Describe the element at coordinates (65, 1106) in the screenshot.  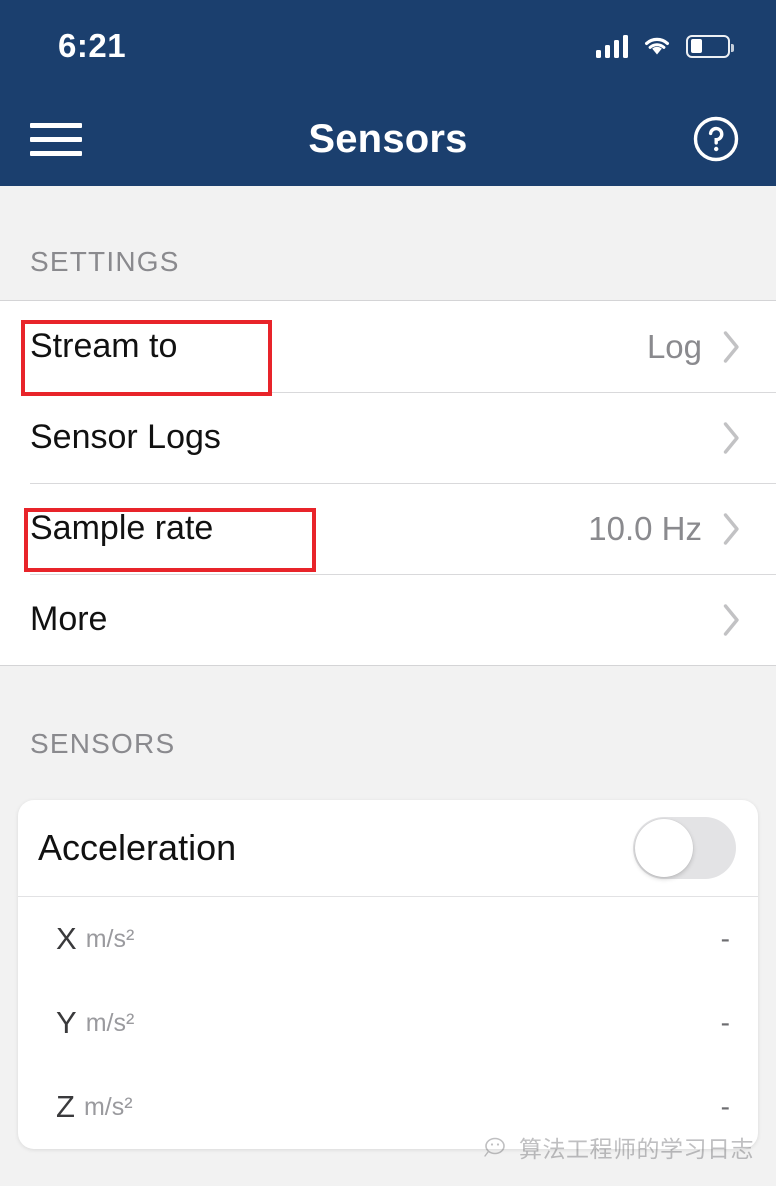
I see `axis-name: Z` at that location.